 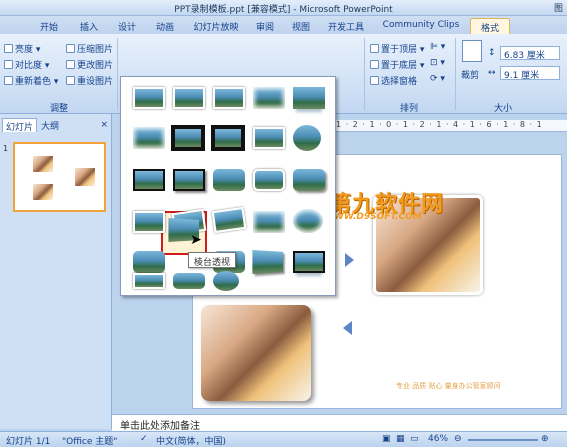 I want to click on zoom-in-icon: ⊕, so click(x=545, y=439).